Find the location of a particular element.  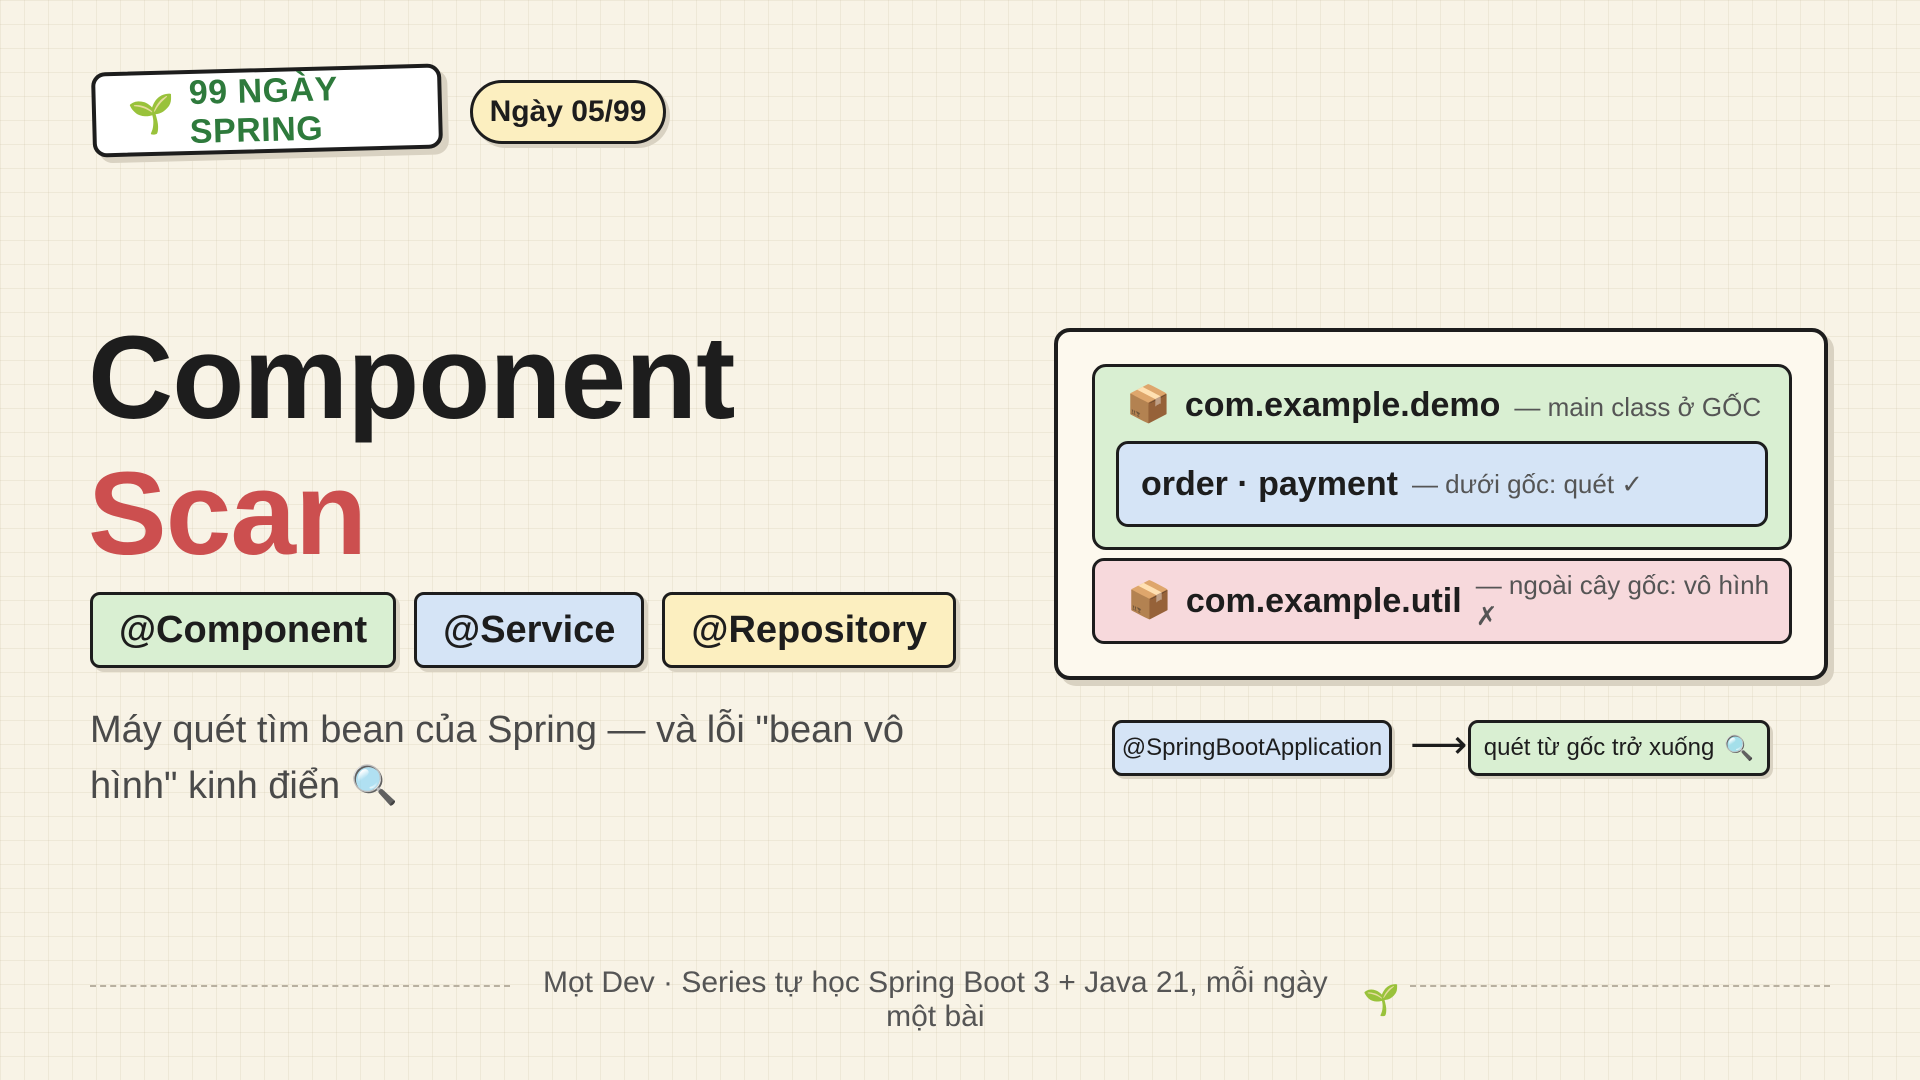

flow-result-text: quét từ gốc trở xuống is located at coordinates (1599, 747).